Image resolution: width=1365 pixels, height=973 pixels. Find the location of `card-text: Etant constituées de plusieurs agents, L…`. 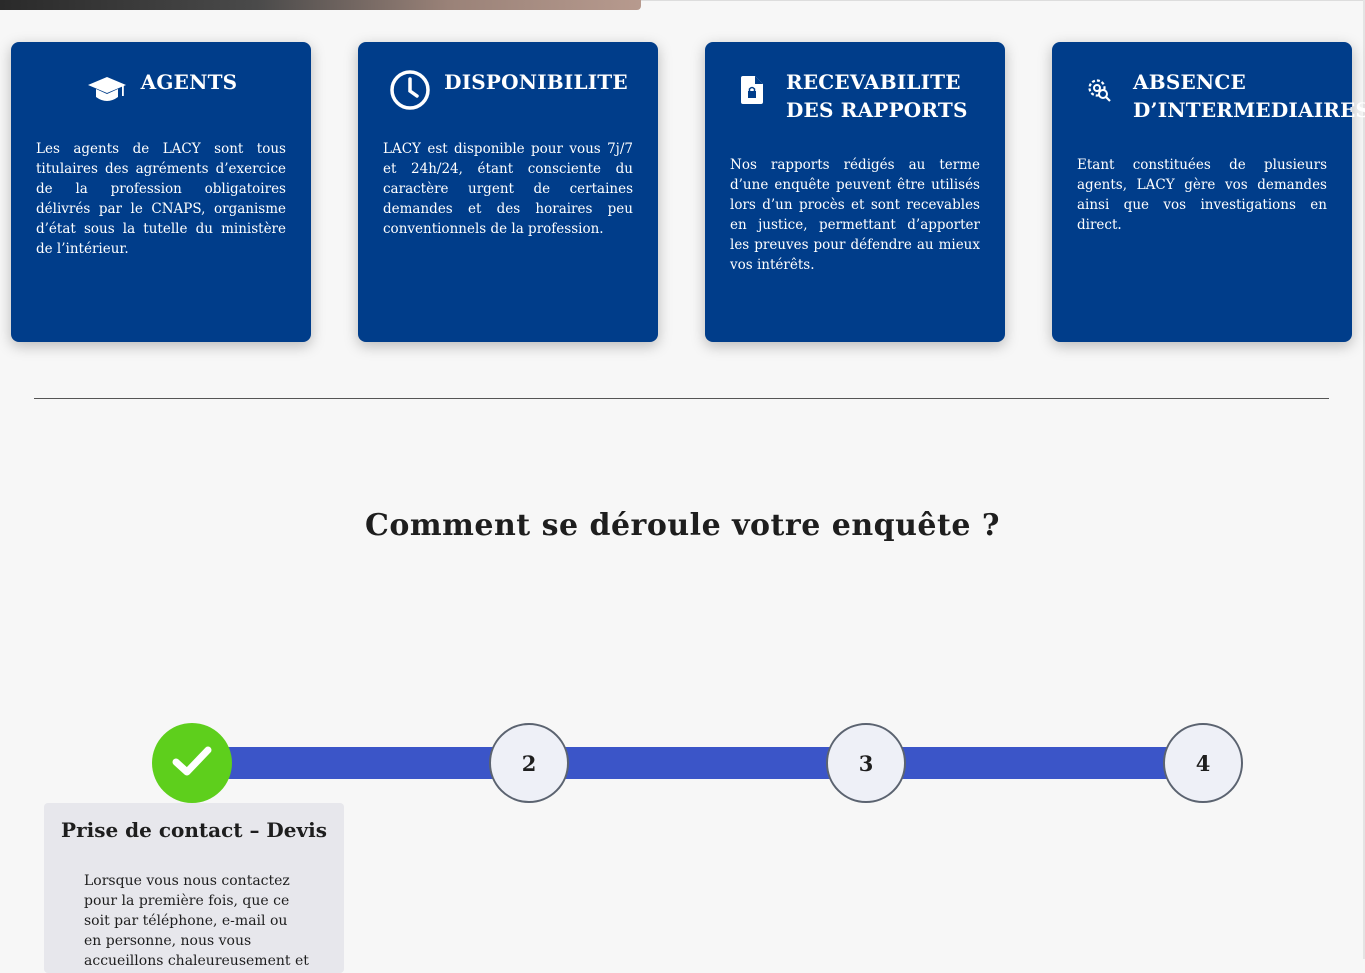

card-text: Etant constituées de plusieurs agents, L… is located at coordinates (1202, 195).